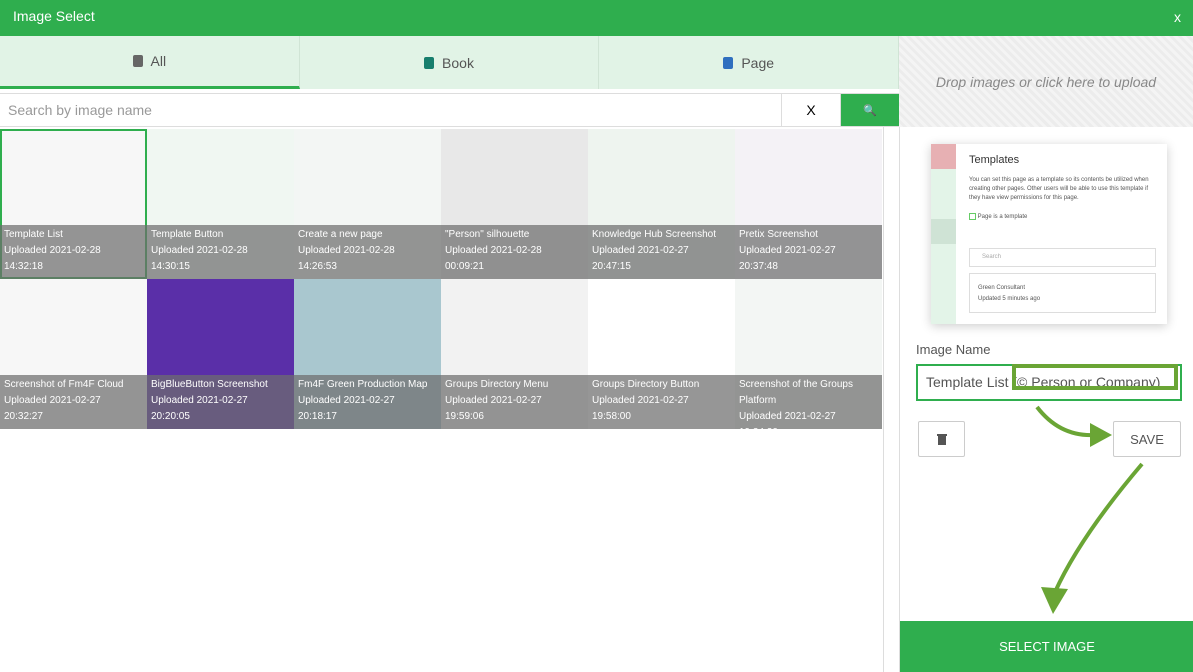  I want to click on image-name: Groups Directory Button, so click(646, 384).